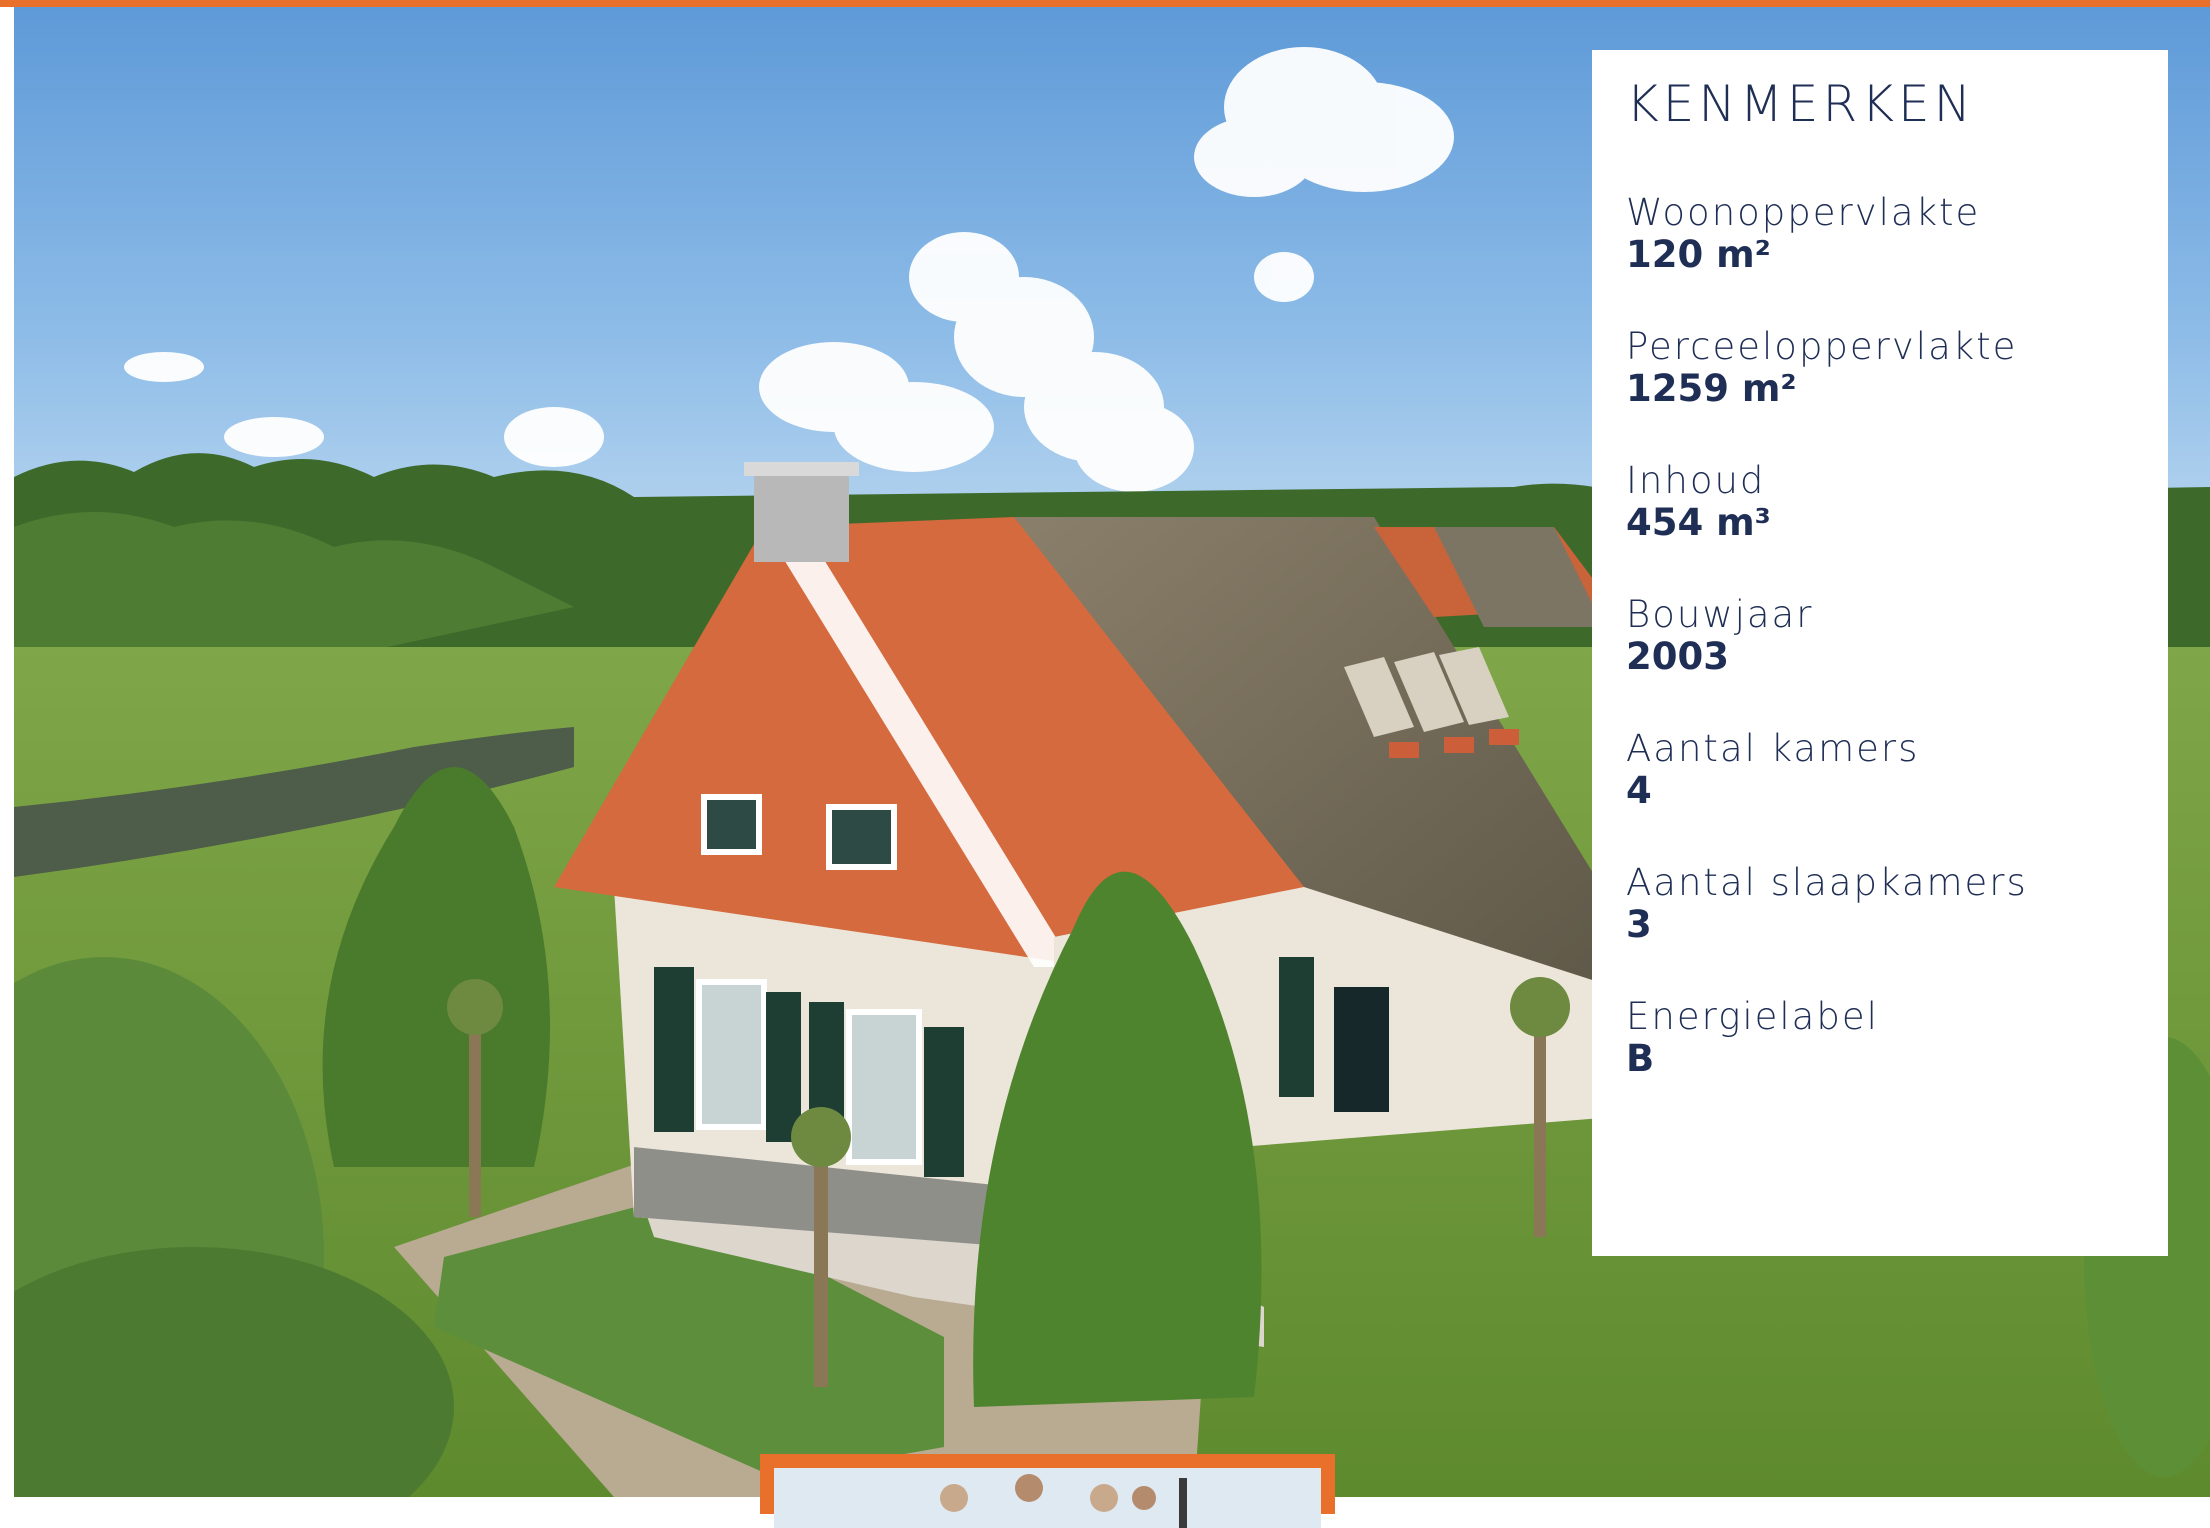  Describe the element at coordinates (1880, 502) in the screenshot. I see `feature-volume: Inhoud 454 m³` at that location.